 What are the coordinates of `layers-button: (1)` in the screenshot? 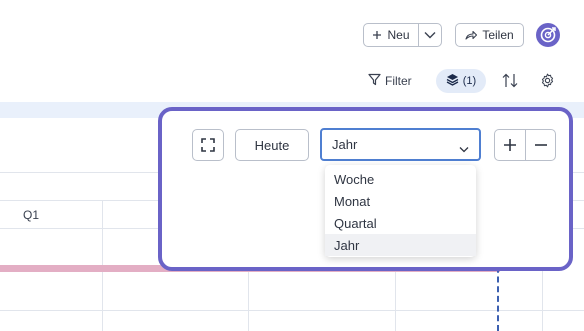 It's located at (461, 81).